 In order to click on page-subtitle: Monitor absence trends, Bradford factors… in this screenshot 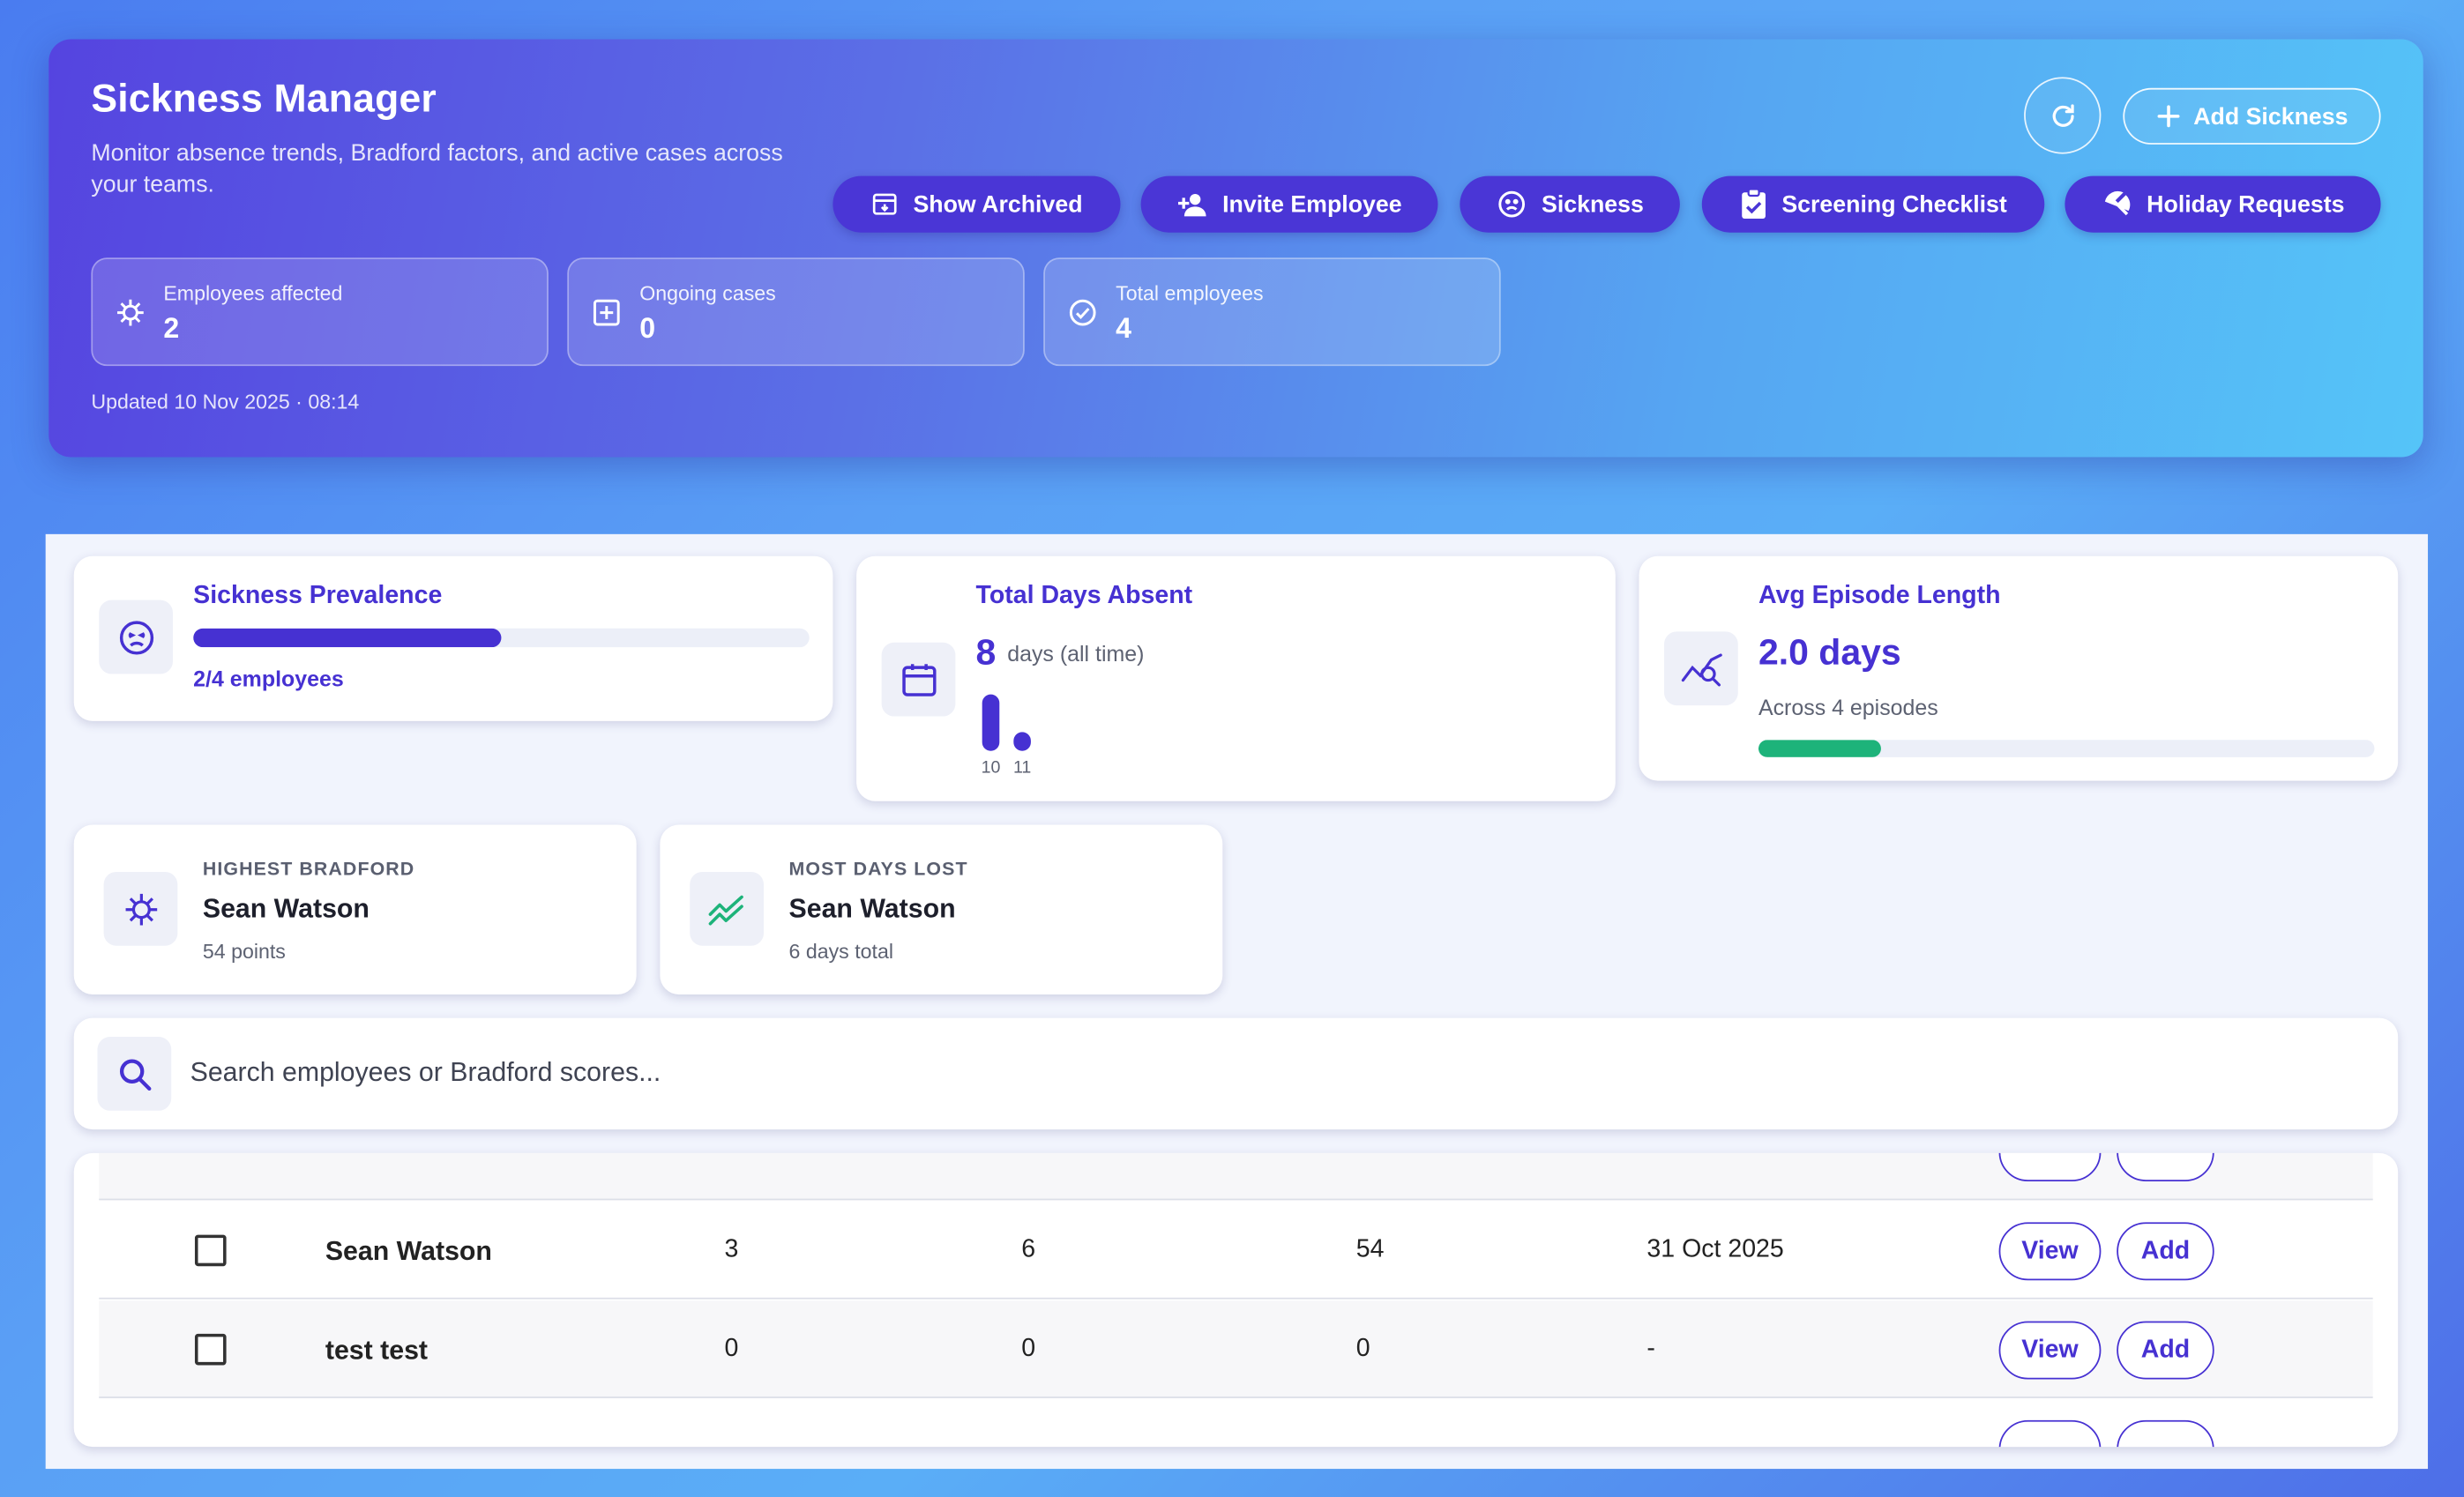, I will do `click(437, 169)`.